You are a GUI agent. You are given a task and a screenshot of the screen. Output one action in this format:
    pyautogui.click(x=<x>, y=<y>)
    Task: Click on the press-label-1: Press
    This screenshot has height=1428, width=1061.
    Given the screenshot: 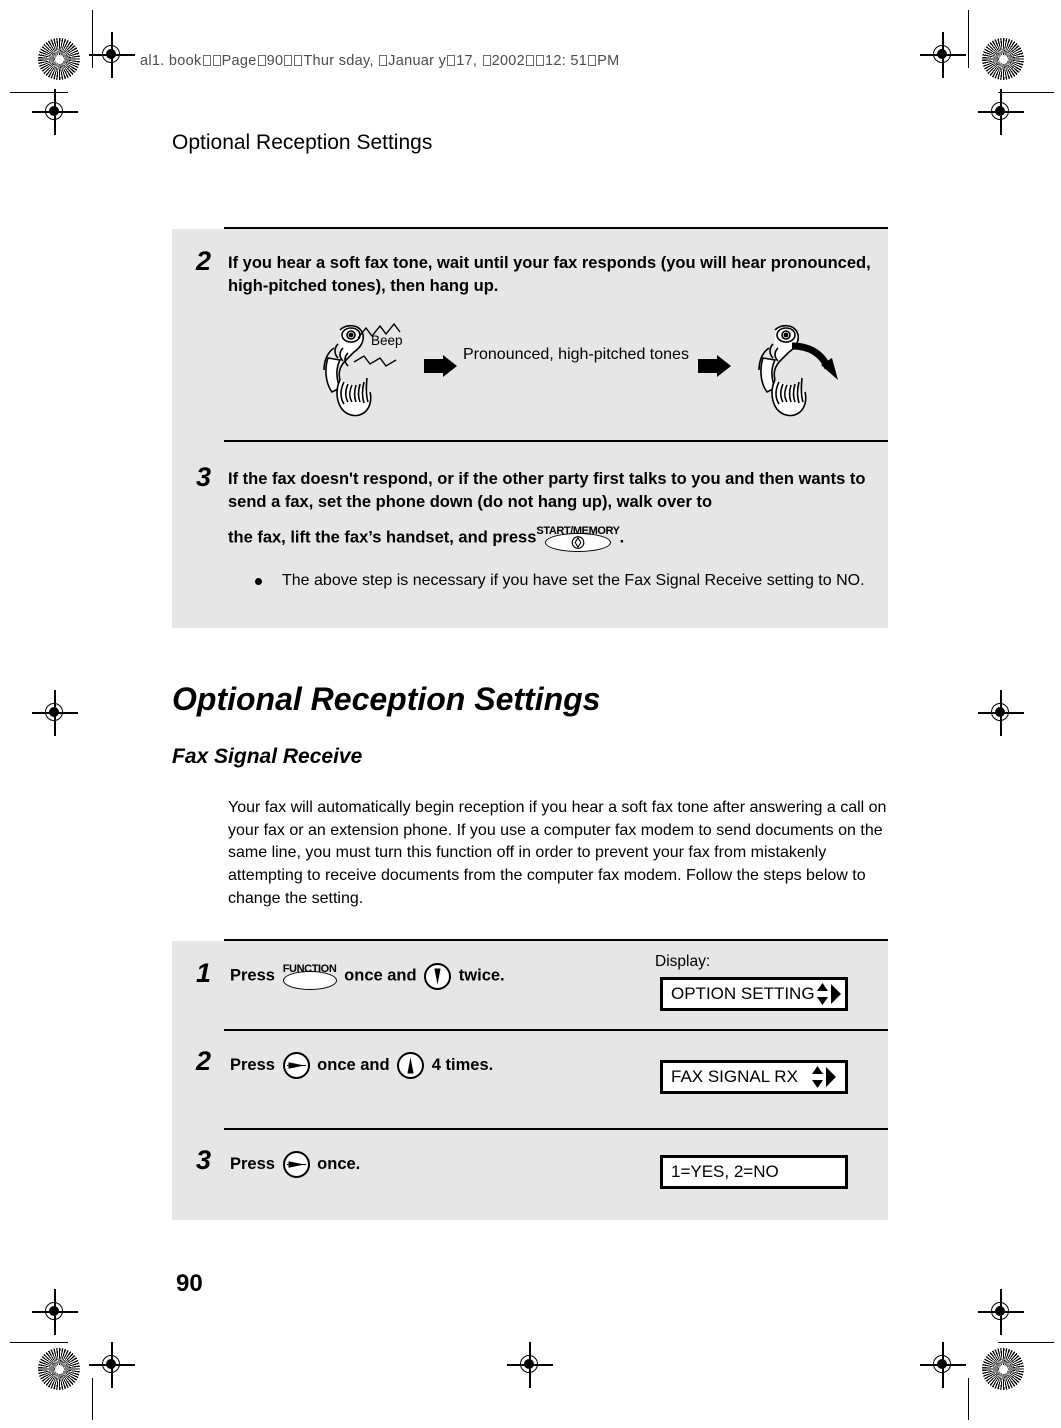 What is the action you would take?
    pyautogui.click(x=252, y=975)
    